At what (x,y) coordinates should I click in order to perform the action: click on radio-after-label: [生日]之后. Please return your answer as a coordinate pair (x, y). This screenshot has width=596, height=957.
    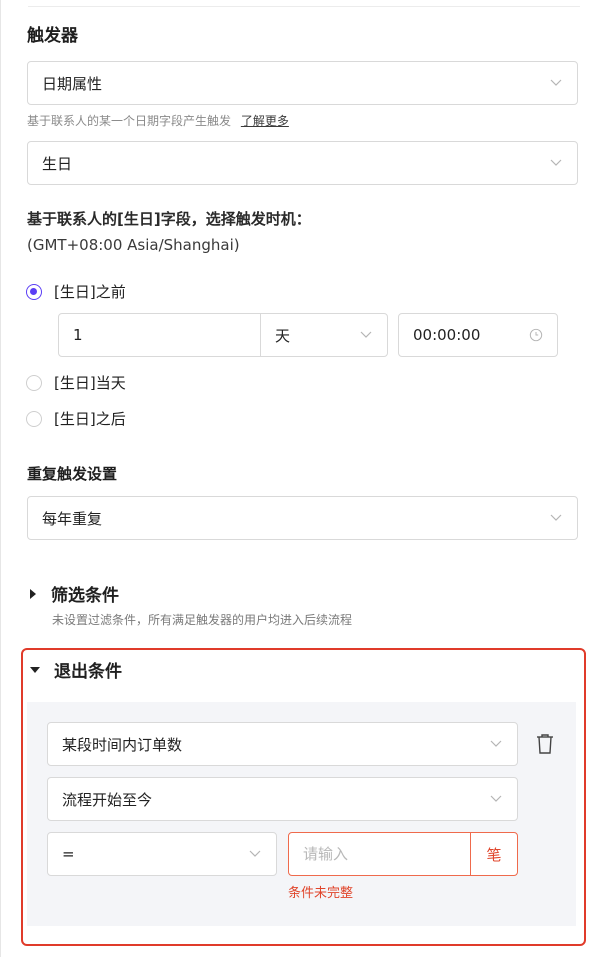
    Looking at the image, I should click on (90, 419).